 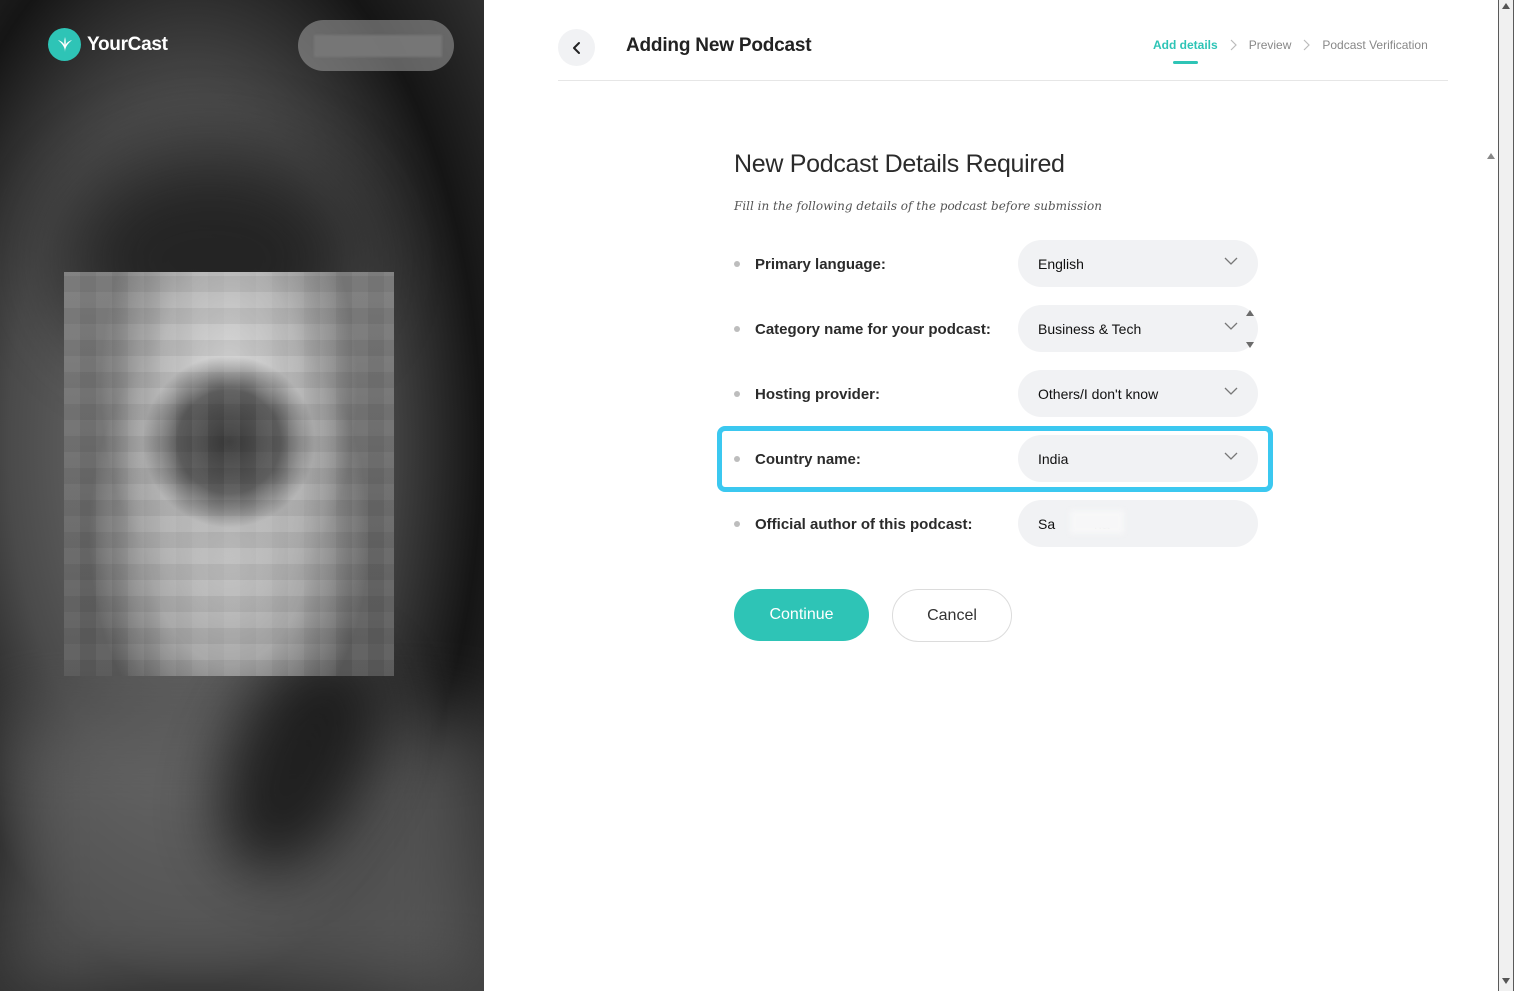 I want to click on select-value: Others/I don't know, so click(x=1098, y=393).